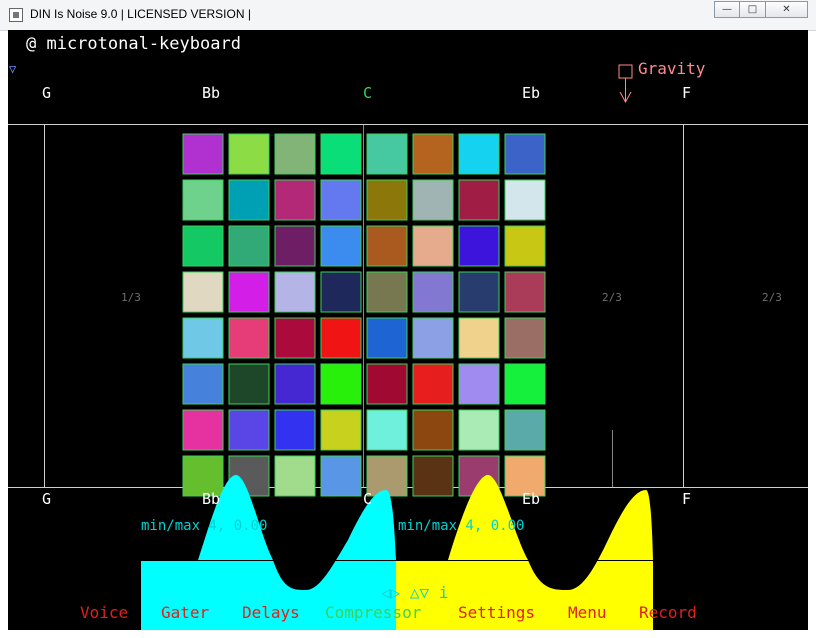 The height and width of the screenshot is (638, 816). Describe the element at coordinates (373, 613) in the screenshot. I see `menu-compressor: Compressor` at that location.